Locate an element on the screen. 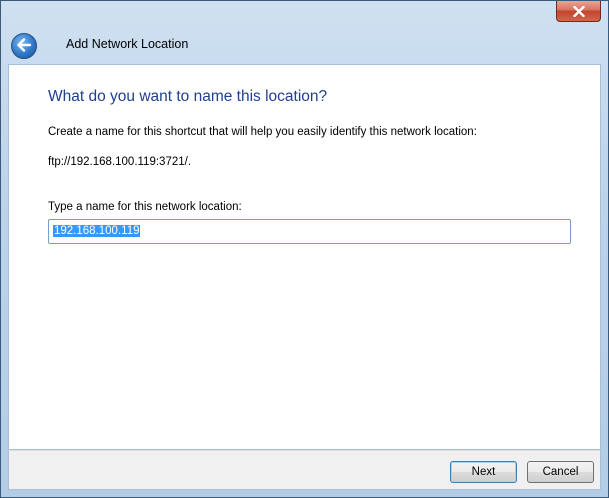 The height and width of the screenshot is (498, 609). button-bar: Next Cancel is located at coordinates (304, 470).